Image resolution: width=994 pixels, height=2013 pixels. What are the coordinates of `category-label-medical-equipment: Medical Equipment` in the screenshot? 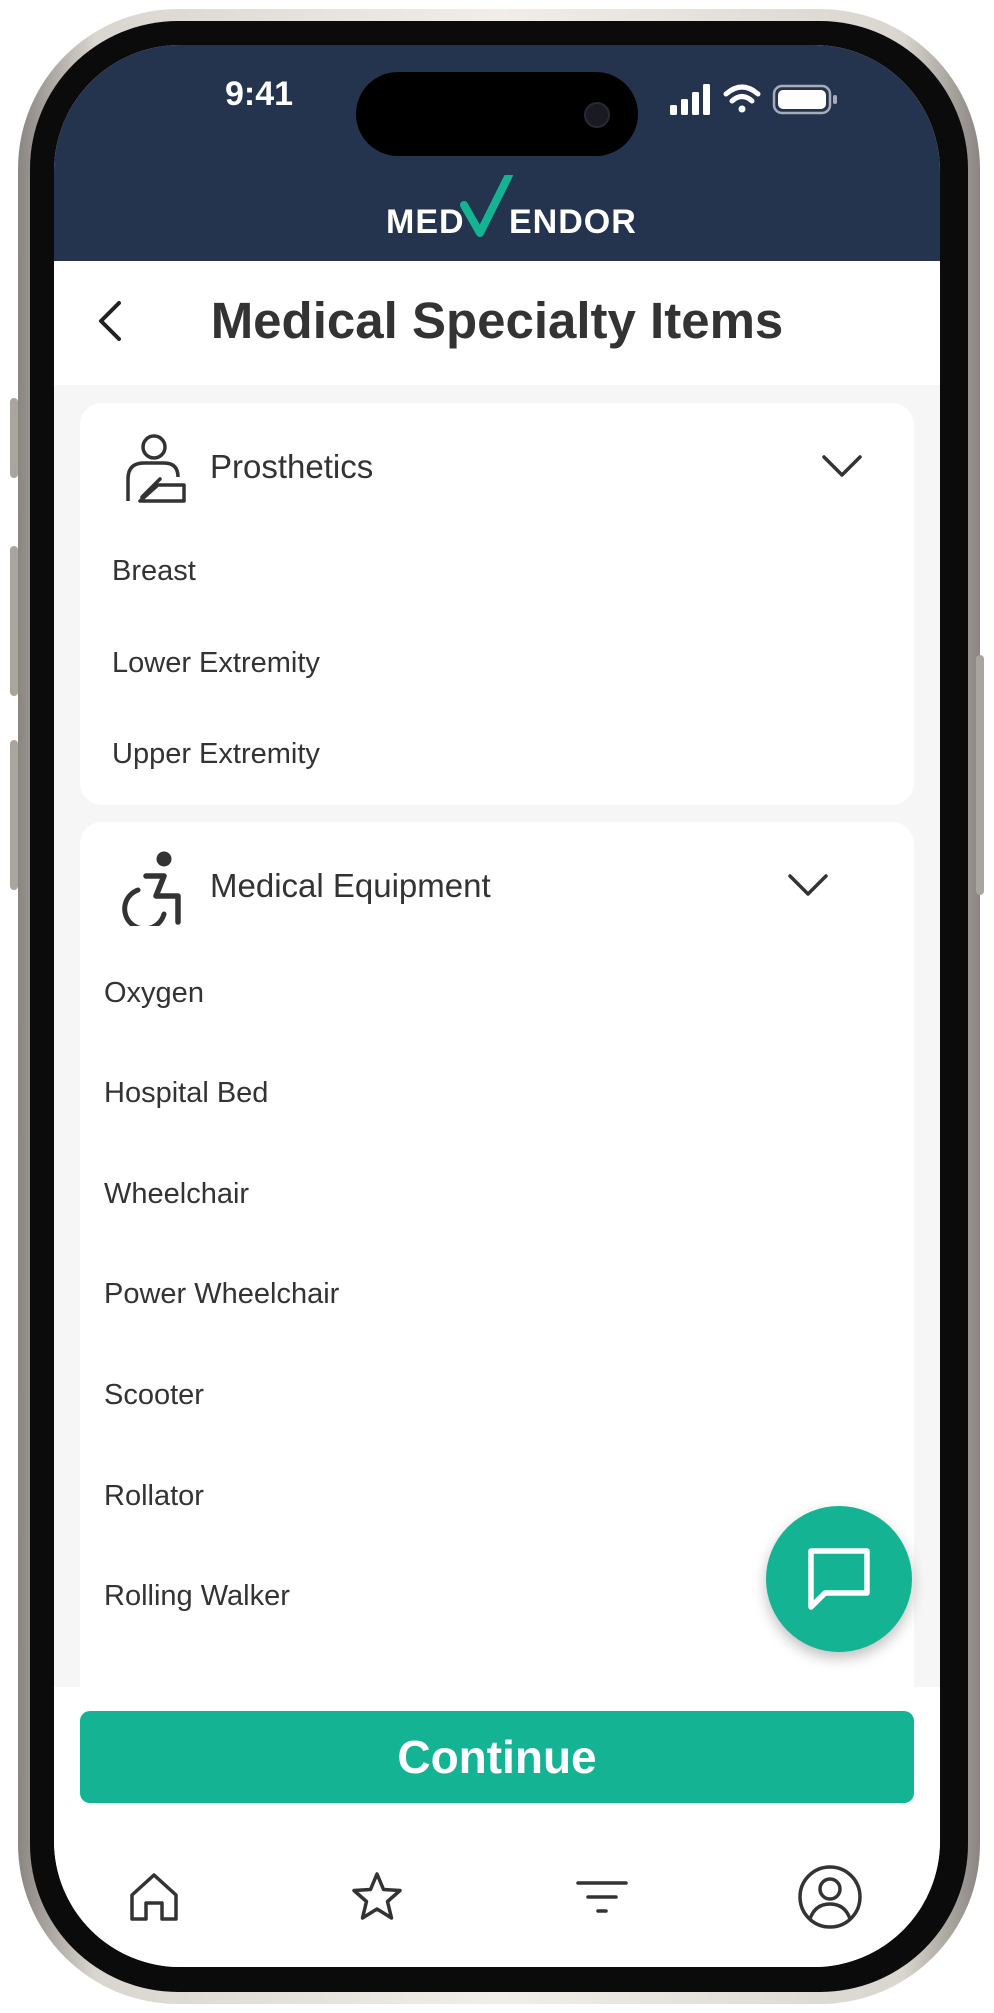 It's located at (350, 885).